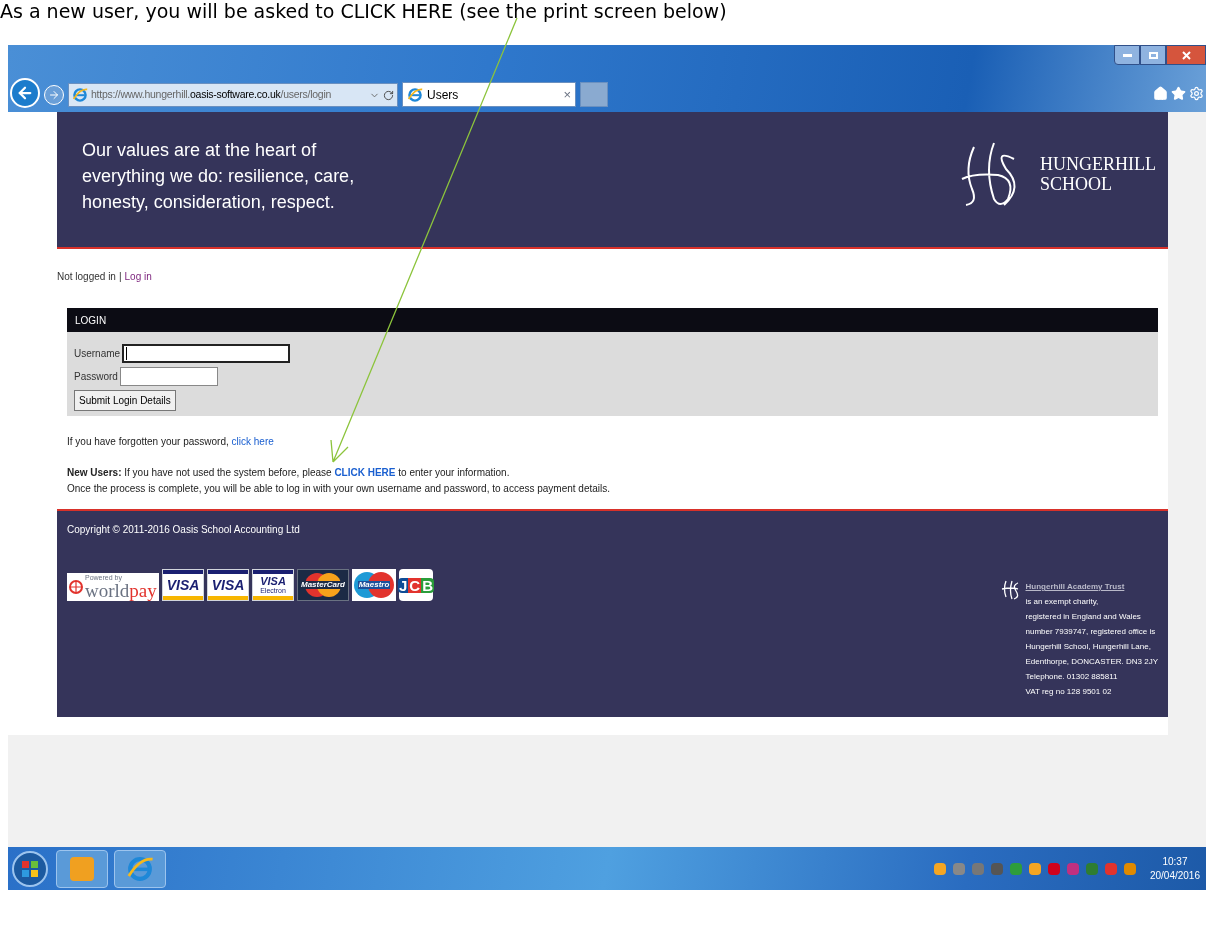  I want to click on school-name-text: HUNGERHILL, so click(1098, 164).